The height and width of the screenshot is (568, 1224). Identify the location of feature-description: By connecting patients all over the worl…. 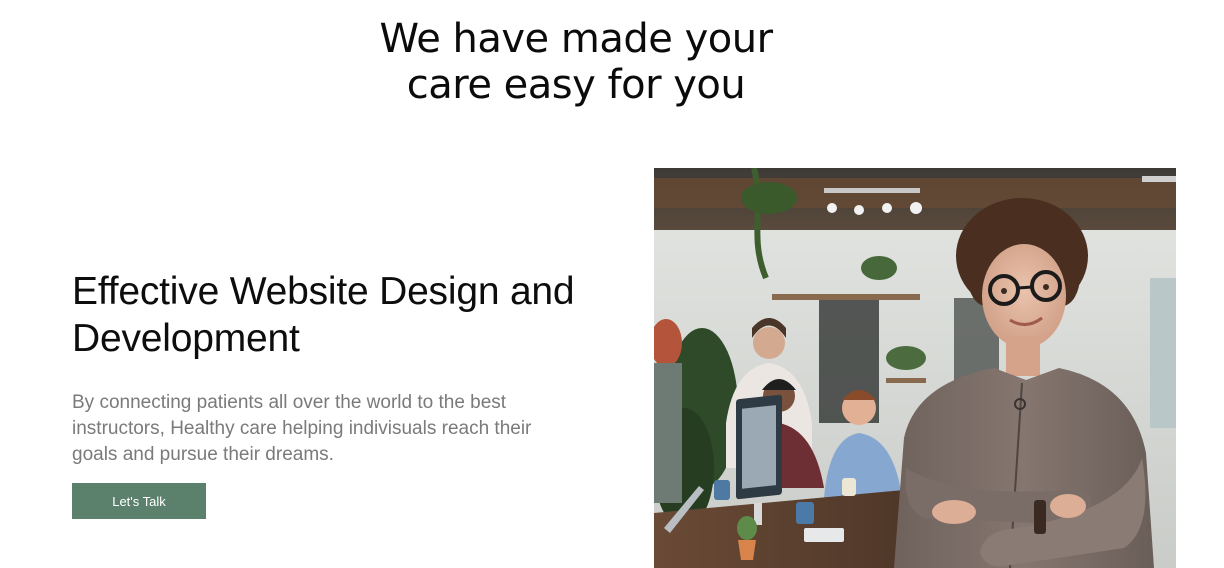
(302, 428).